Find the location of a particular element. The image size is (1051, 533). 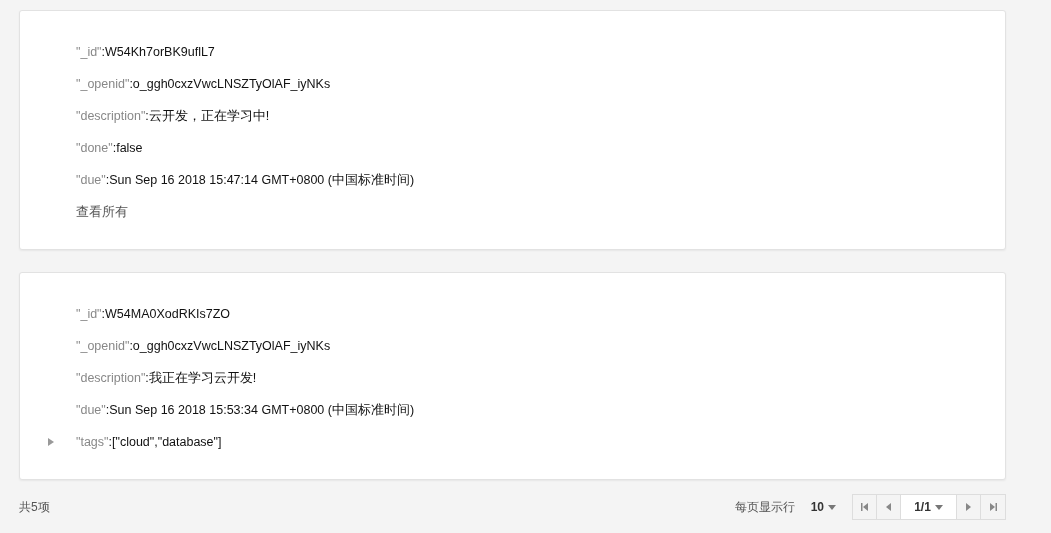

page-size-label: 每页显示行 is located at coordinates (764, 507).